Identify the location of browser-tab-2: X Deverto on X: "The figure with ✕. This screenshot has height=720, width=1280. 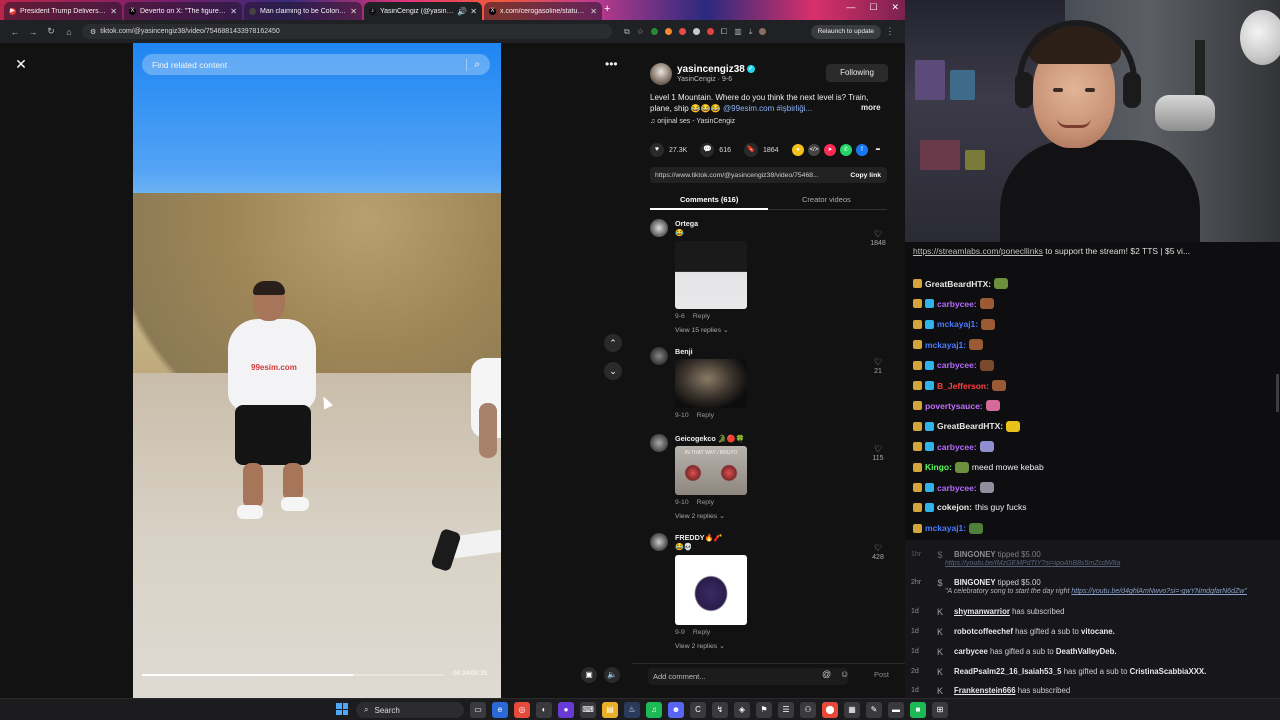
(183, 11).